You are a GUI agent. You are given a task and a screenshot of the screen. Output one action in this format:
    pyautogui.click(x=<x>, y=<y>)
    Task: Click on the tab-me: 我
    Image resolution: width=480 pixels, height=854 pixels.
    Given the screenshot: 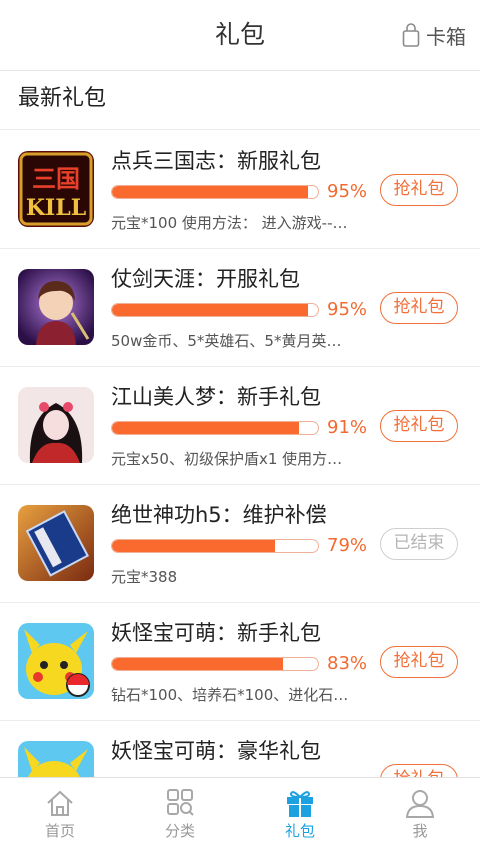 What is the action you would take?
    pyautogui.click(x=420, y=816)
    